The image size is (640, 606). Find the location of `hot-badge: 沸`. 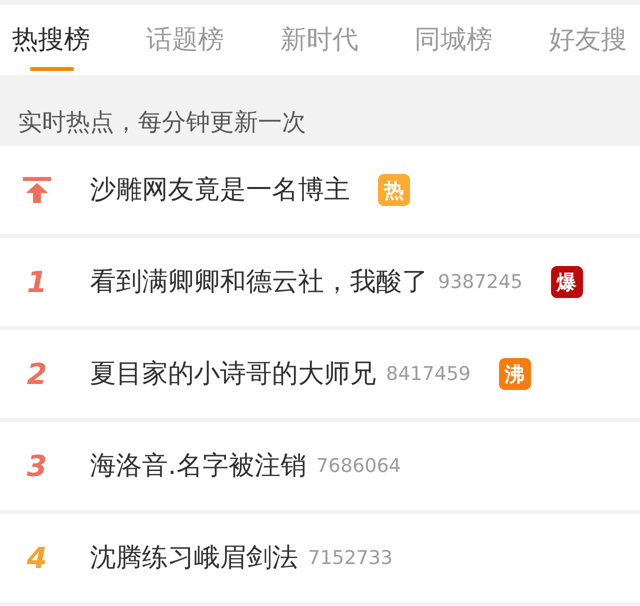

hot-badge: 沸 is located at coordinates (514, 374).